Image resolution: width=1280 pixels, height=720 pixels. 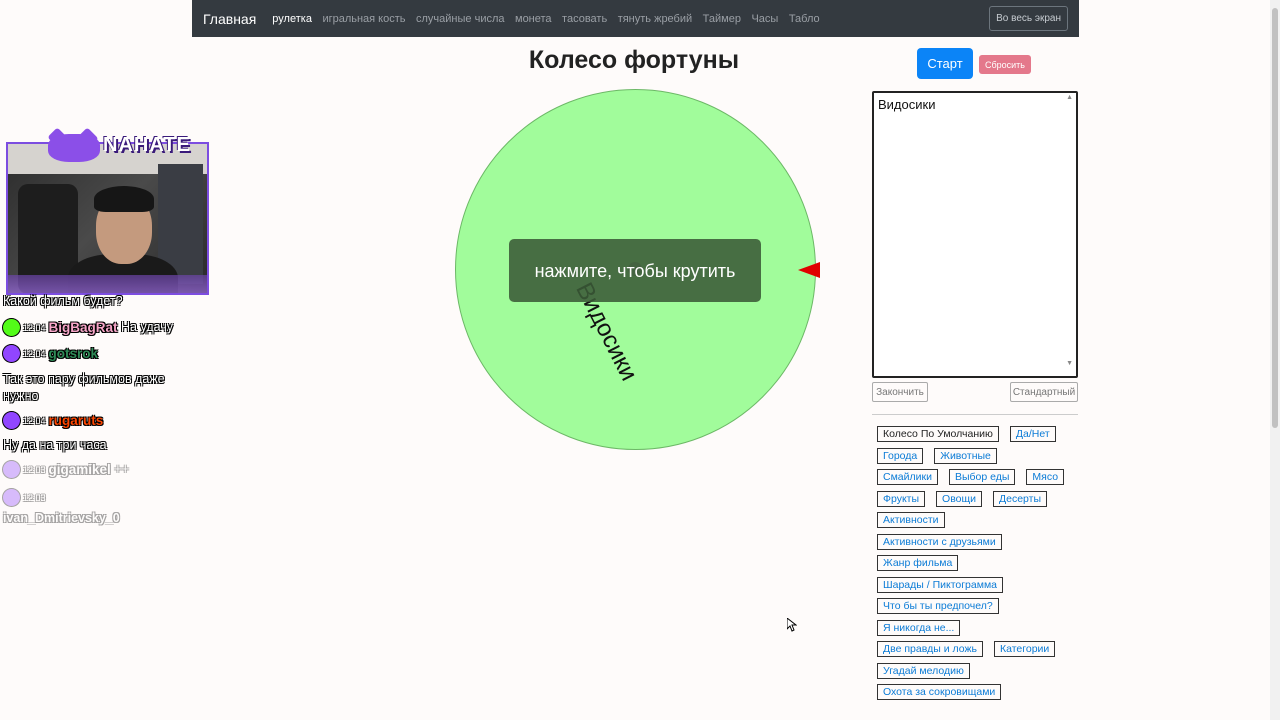 I want to click on page-title: Колесо фортуны, so click(x=634, y=60).